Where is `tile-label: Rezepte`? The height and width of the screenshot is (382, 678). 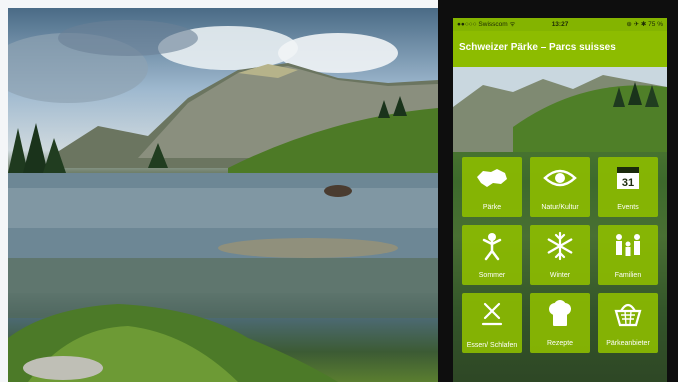 tile-label: Rezepte is located at coordinates (560, 343).